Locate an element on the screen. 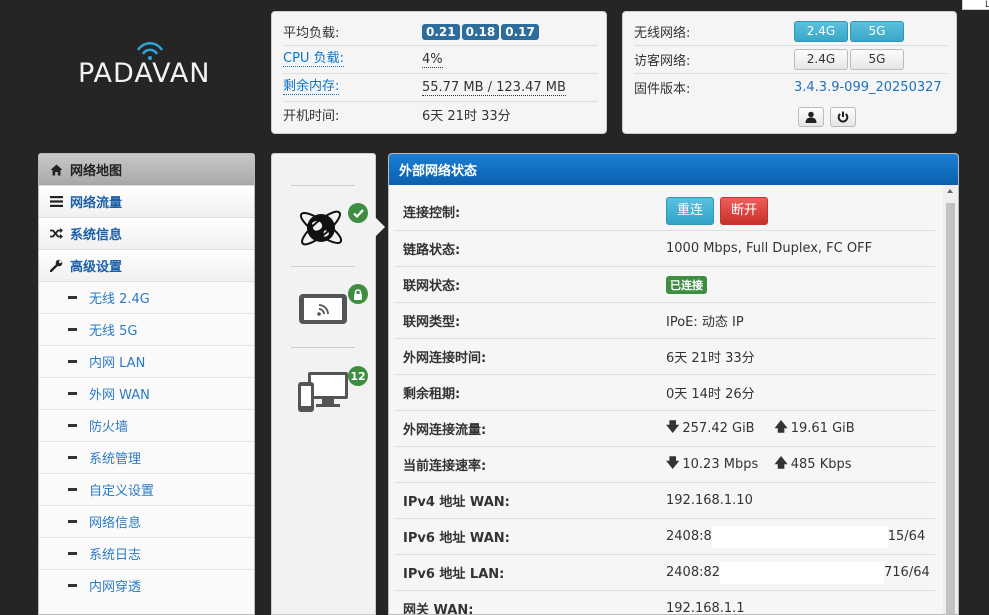  row-key: IPv6 地址 LAN: is located at coordinates (454, 574).